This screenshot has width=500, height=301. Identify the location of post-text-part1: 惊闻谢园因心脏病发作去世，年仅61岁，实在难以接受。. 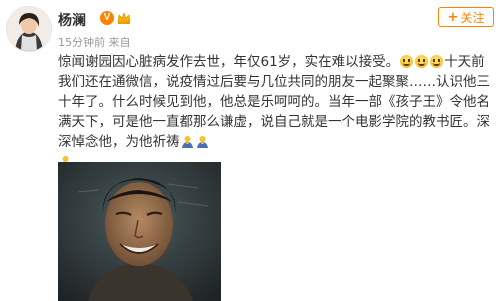
(229, 62).